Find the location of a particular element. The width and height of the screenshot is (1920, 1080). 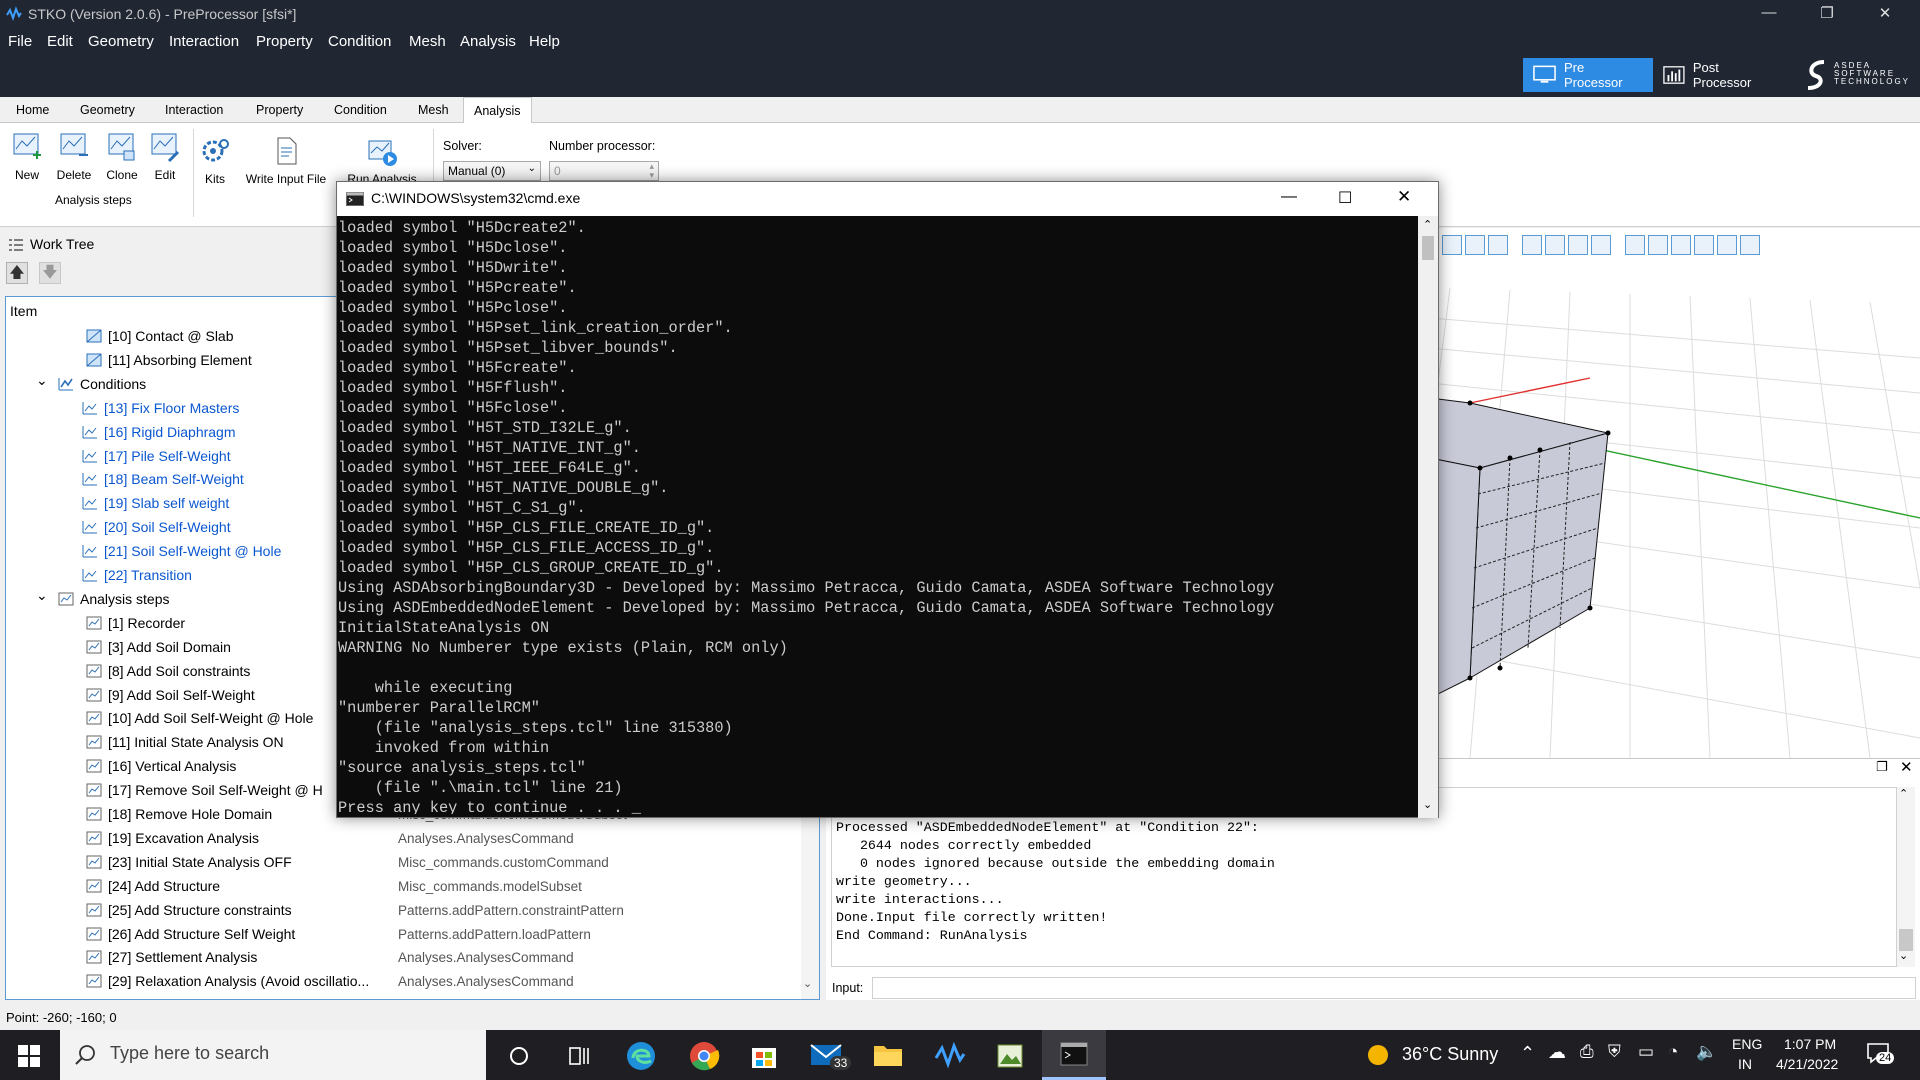

tree-item: [18] Remove Hole Domain is located at coordinates (179, 817).